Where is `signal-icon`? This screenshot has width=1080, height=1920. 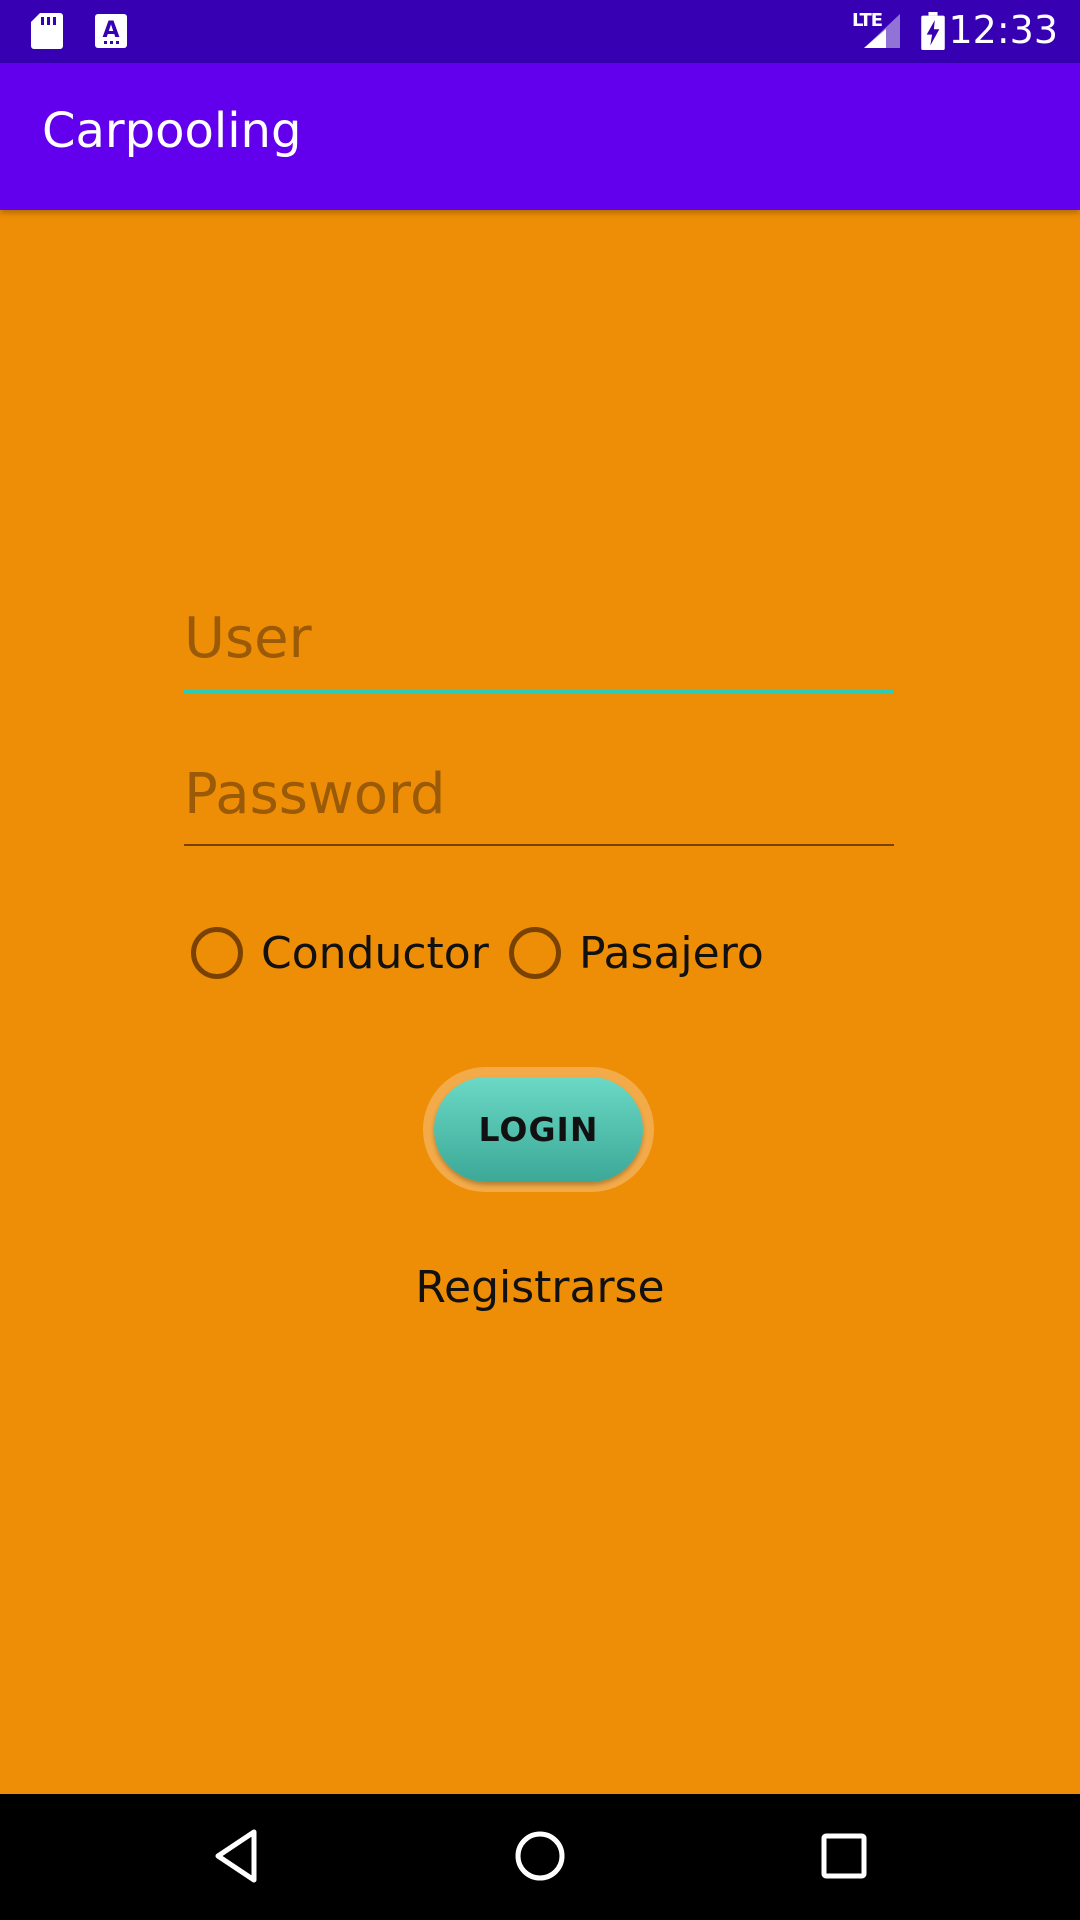
signal-icon is located at coordinates (882, 31).